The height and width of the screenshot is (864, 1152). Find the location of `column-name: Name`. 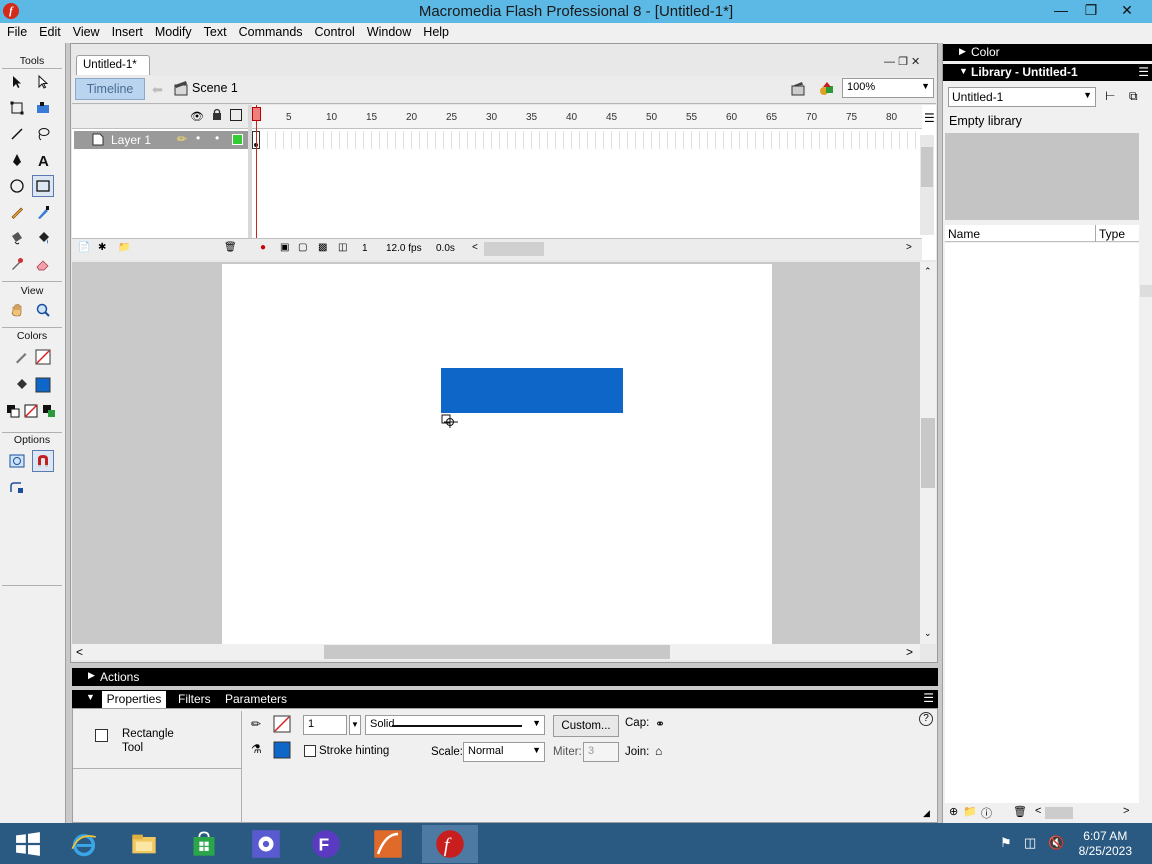

column-name: Name is located at coordinates (964, 234).